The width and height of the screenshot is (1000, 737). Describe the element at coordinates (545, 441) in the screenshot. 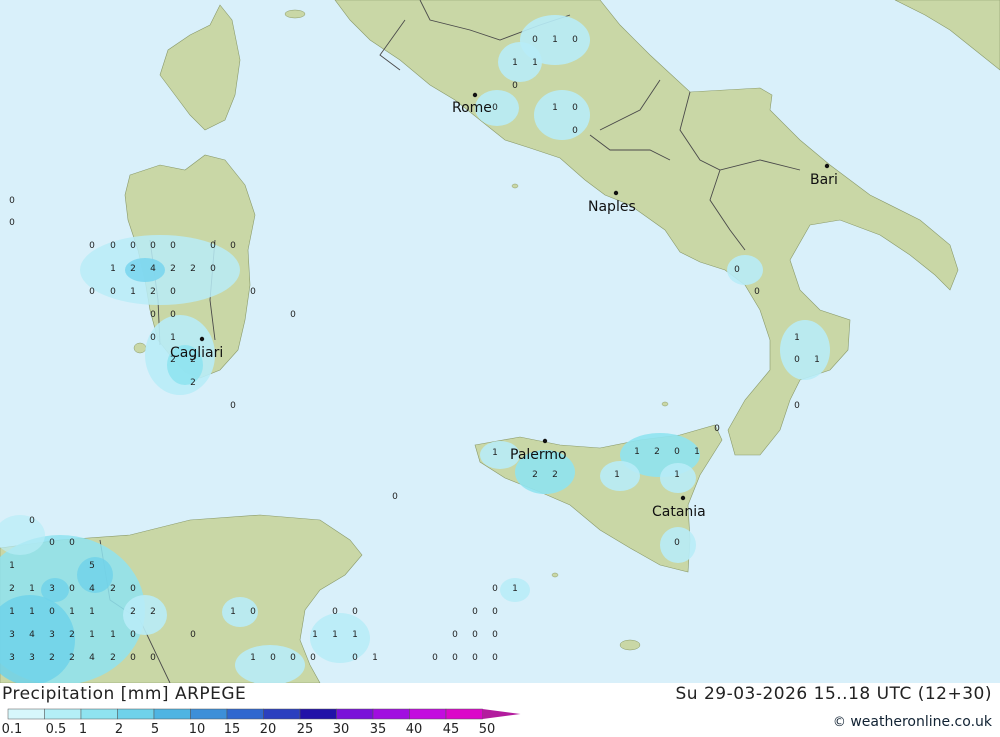

I see `city-marker-palermo` at that location.